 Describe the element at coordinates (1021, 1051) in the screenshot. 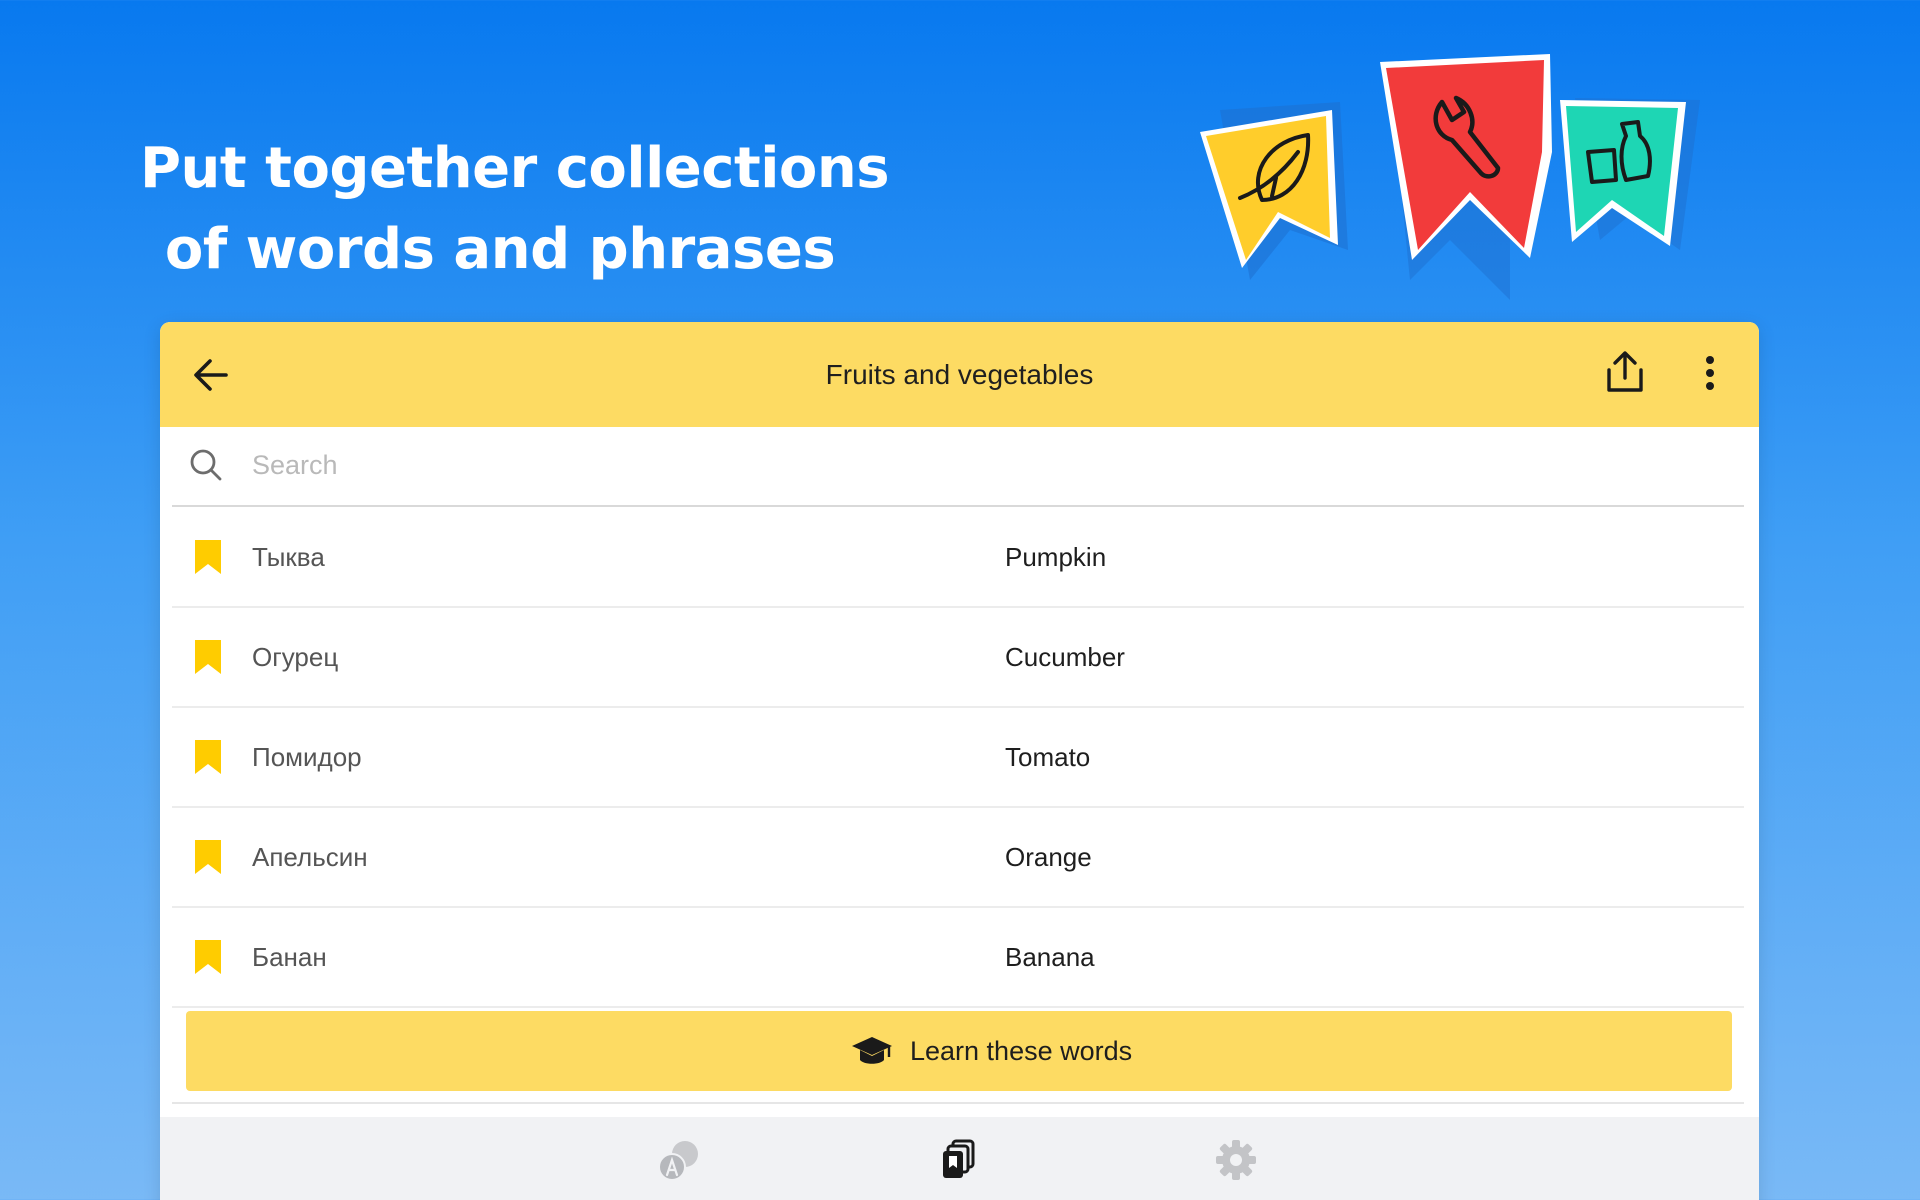

I see `learn-words-label: Learn these words` at that location.